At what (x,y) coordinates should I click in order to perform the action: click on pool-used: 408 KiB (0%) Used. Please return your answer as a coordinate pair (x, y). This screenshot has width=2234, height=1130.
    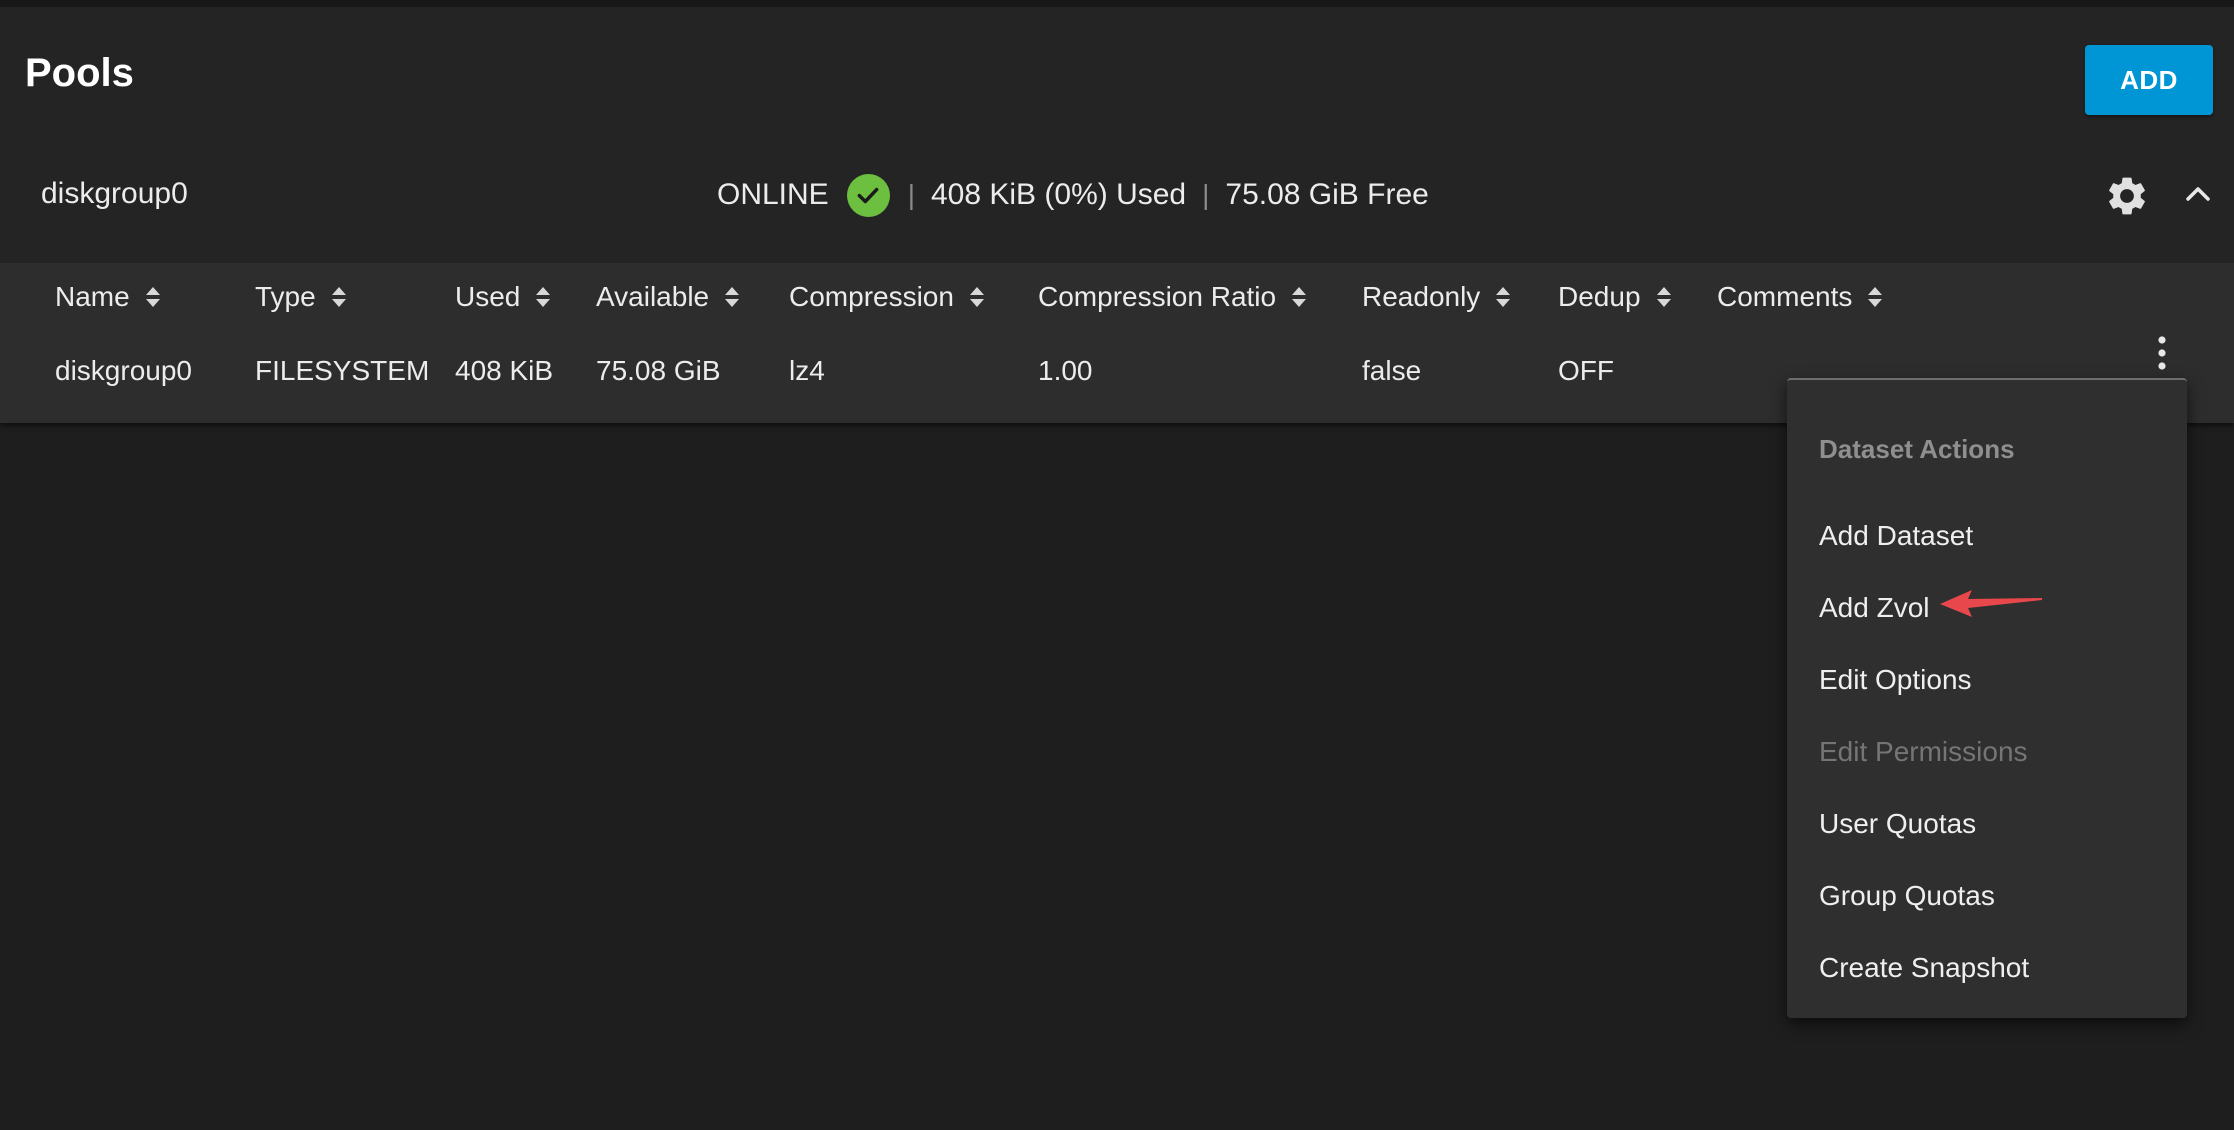
    Looking at the image, I should click on (1058, 194).